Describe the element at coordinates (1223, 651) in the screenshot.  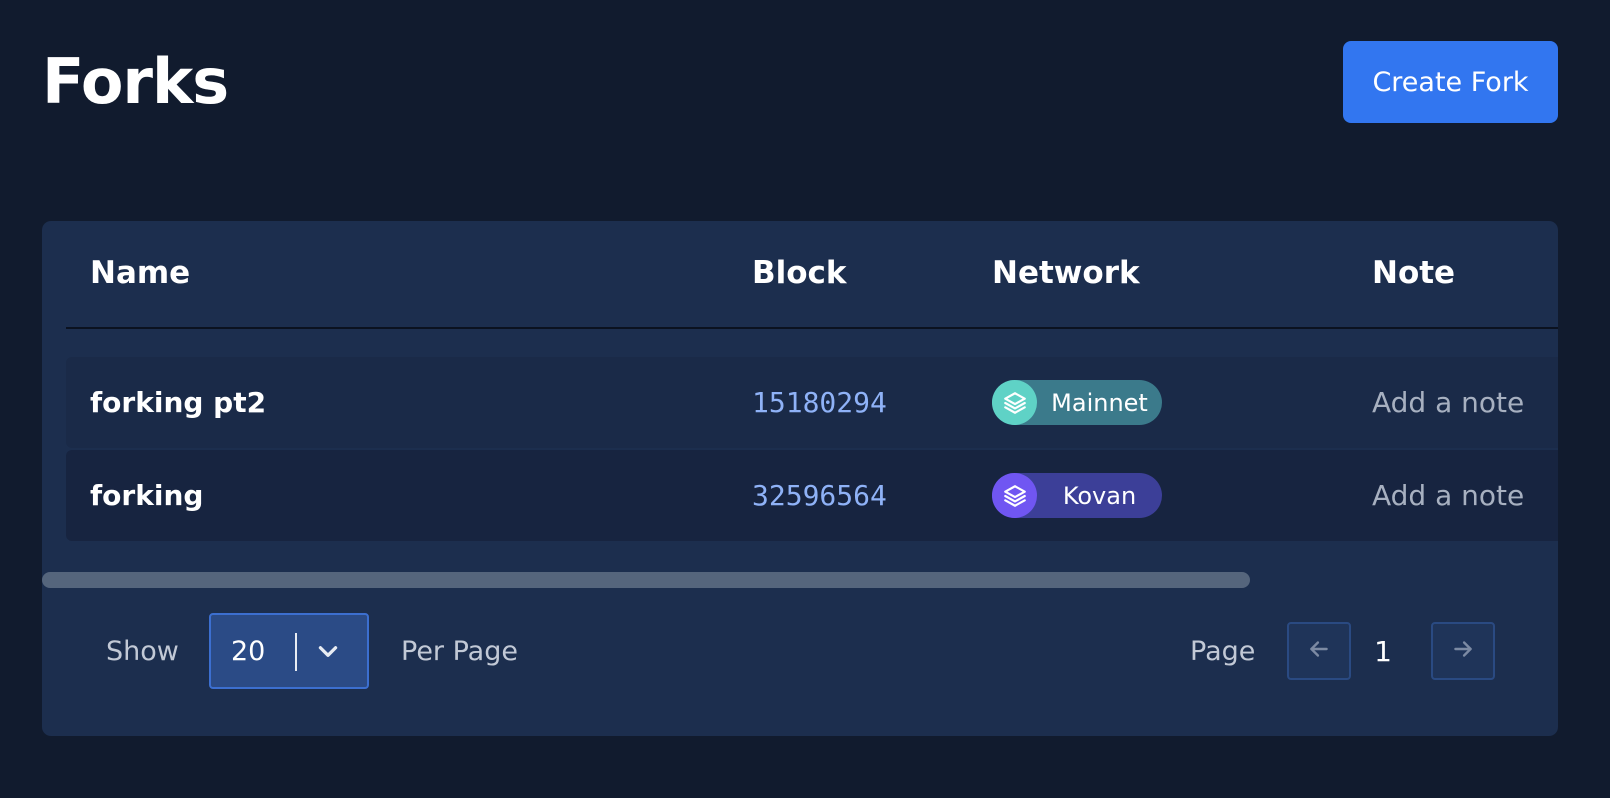
I see `page-label: Page` at that location.